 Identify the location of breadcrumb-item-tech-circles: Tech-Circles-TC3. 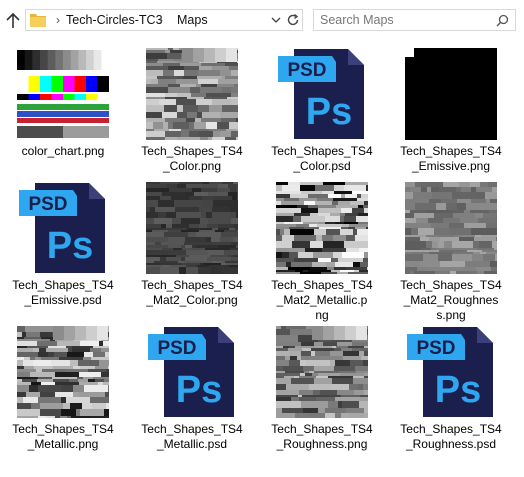
(114, 20).